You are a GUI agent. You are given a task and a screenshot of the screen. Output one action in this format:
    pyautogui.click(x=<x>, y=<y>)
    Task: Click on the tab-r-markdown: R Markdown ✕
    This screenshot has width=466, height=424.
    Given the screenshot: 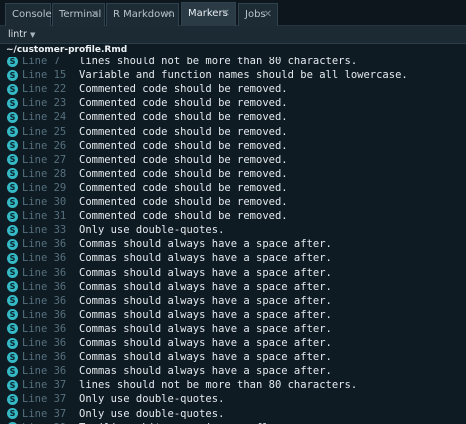 What is the action you would take?
    pyautogui.click(x=142, y=14)
    